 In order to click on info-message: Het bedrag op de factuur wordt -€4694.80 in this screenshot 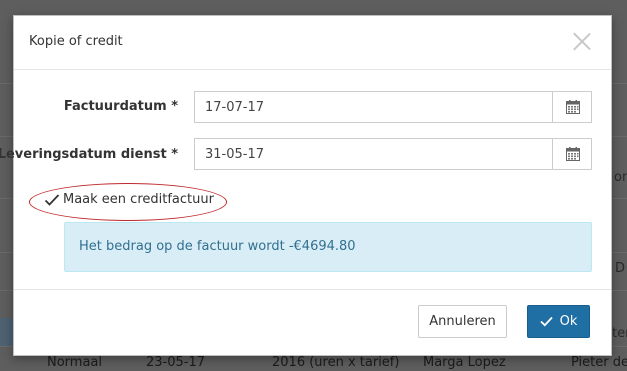, I will do `click(217, 246)`.